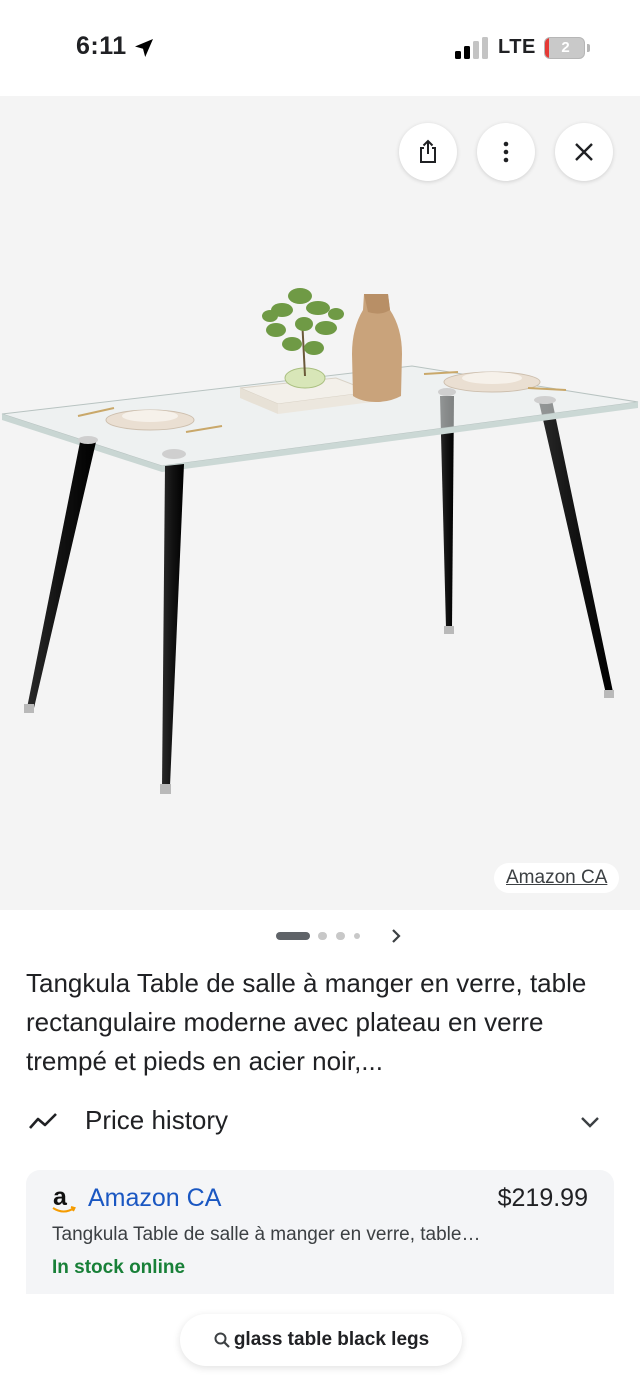  What do you see at coordinates (144, 48) in the screenshot?
I see `location-arrow-icon` at bounding box center [144, 48].